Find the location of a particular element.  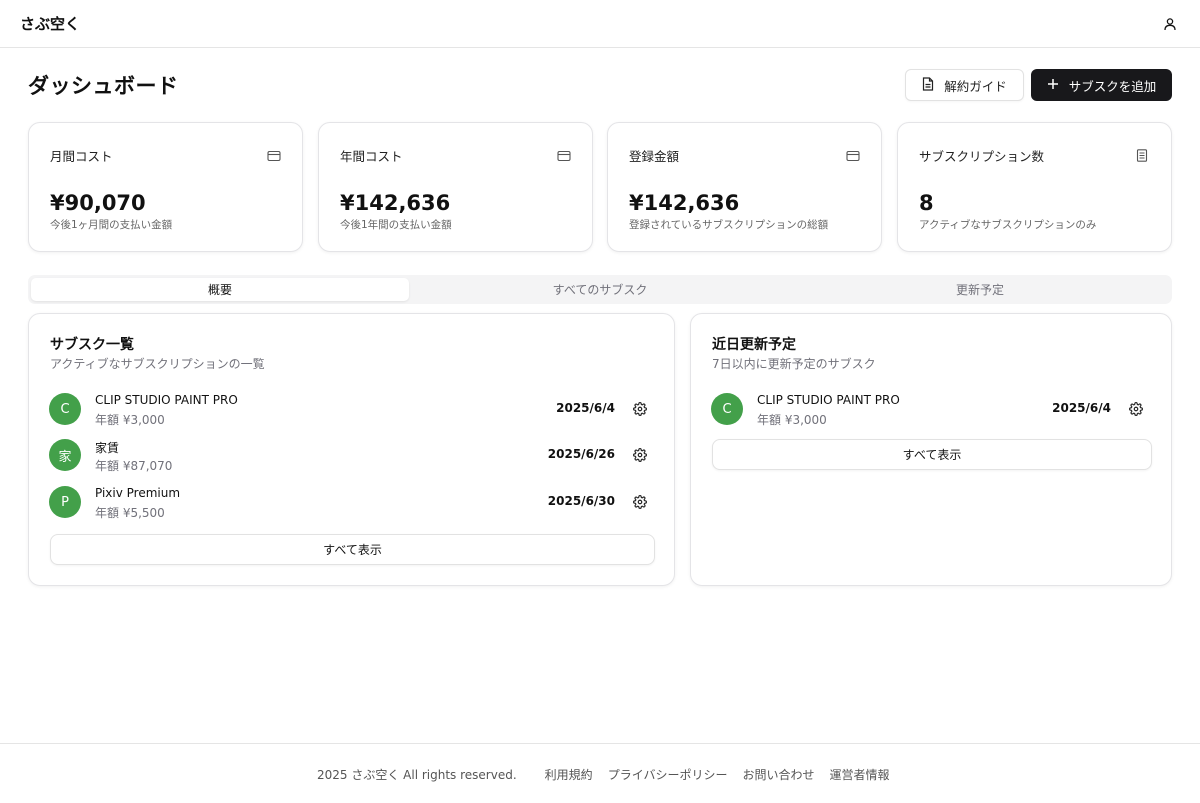

stat-card-monthly-cost: 月間コスト ¥90,070 今後1ヶ月間の支払い金額 is located at coordinates (165, 187).